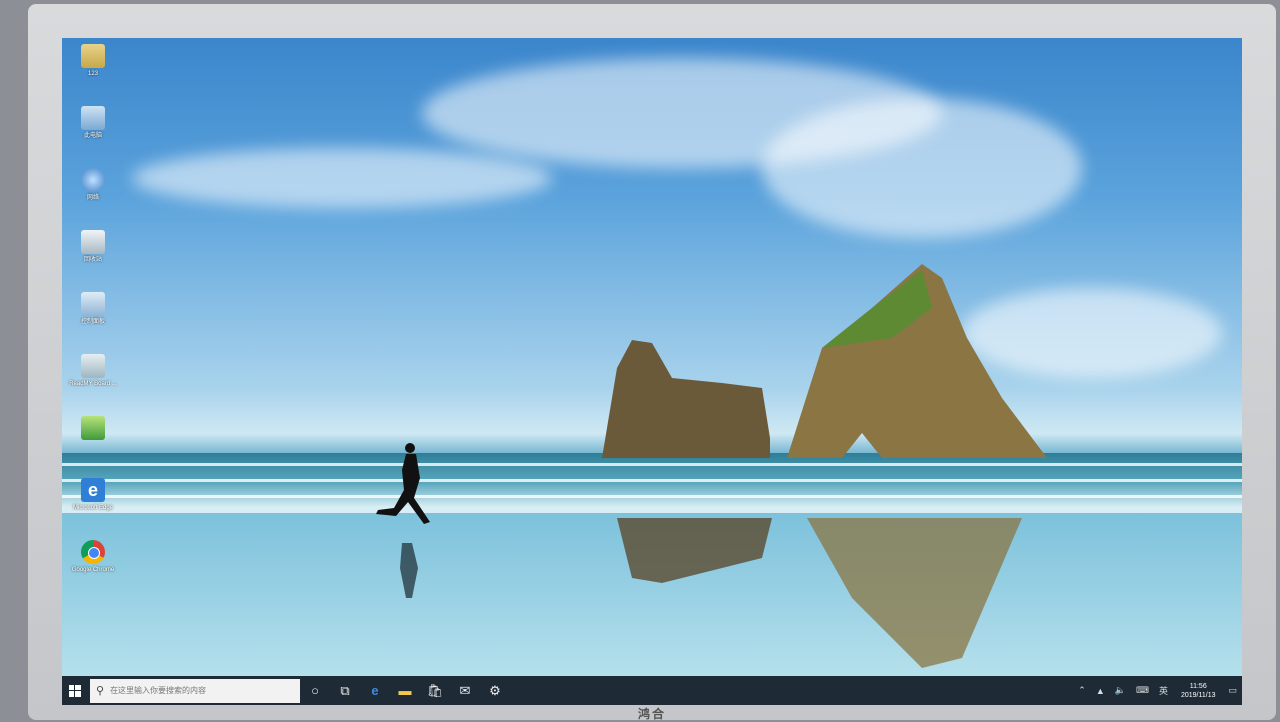 The width and height of the screenshot is (1280, 722). I want to click on input-language: 英, so click(1163, 690).